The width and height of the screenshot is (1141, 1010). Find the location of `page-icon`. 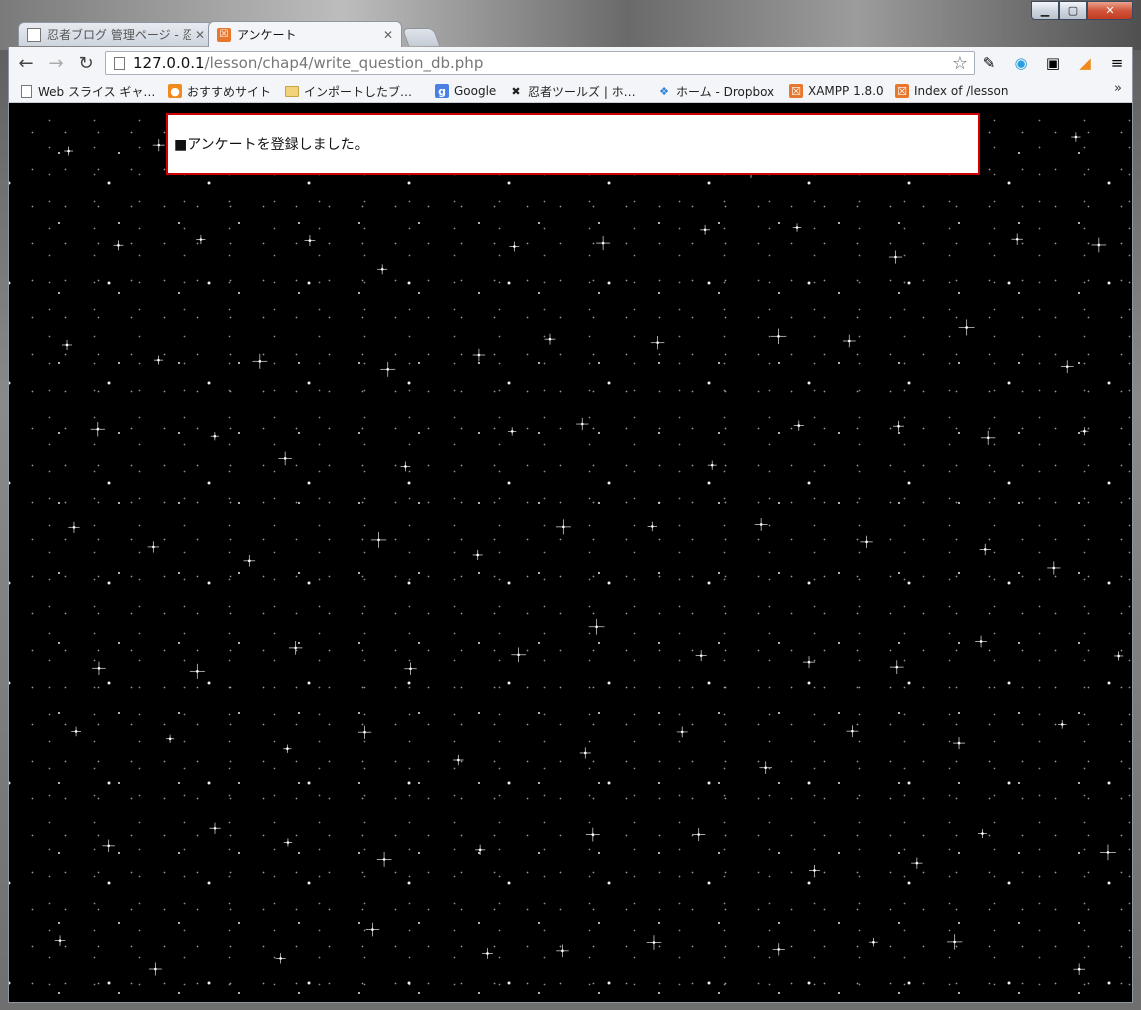

page-icon is located at coordinates (26, 91).